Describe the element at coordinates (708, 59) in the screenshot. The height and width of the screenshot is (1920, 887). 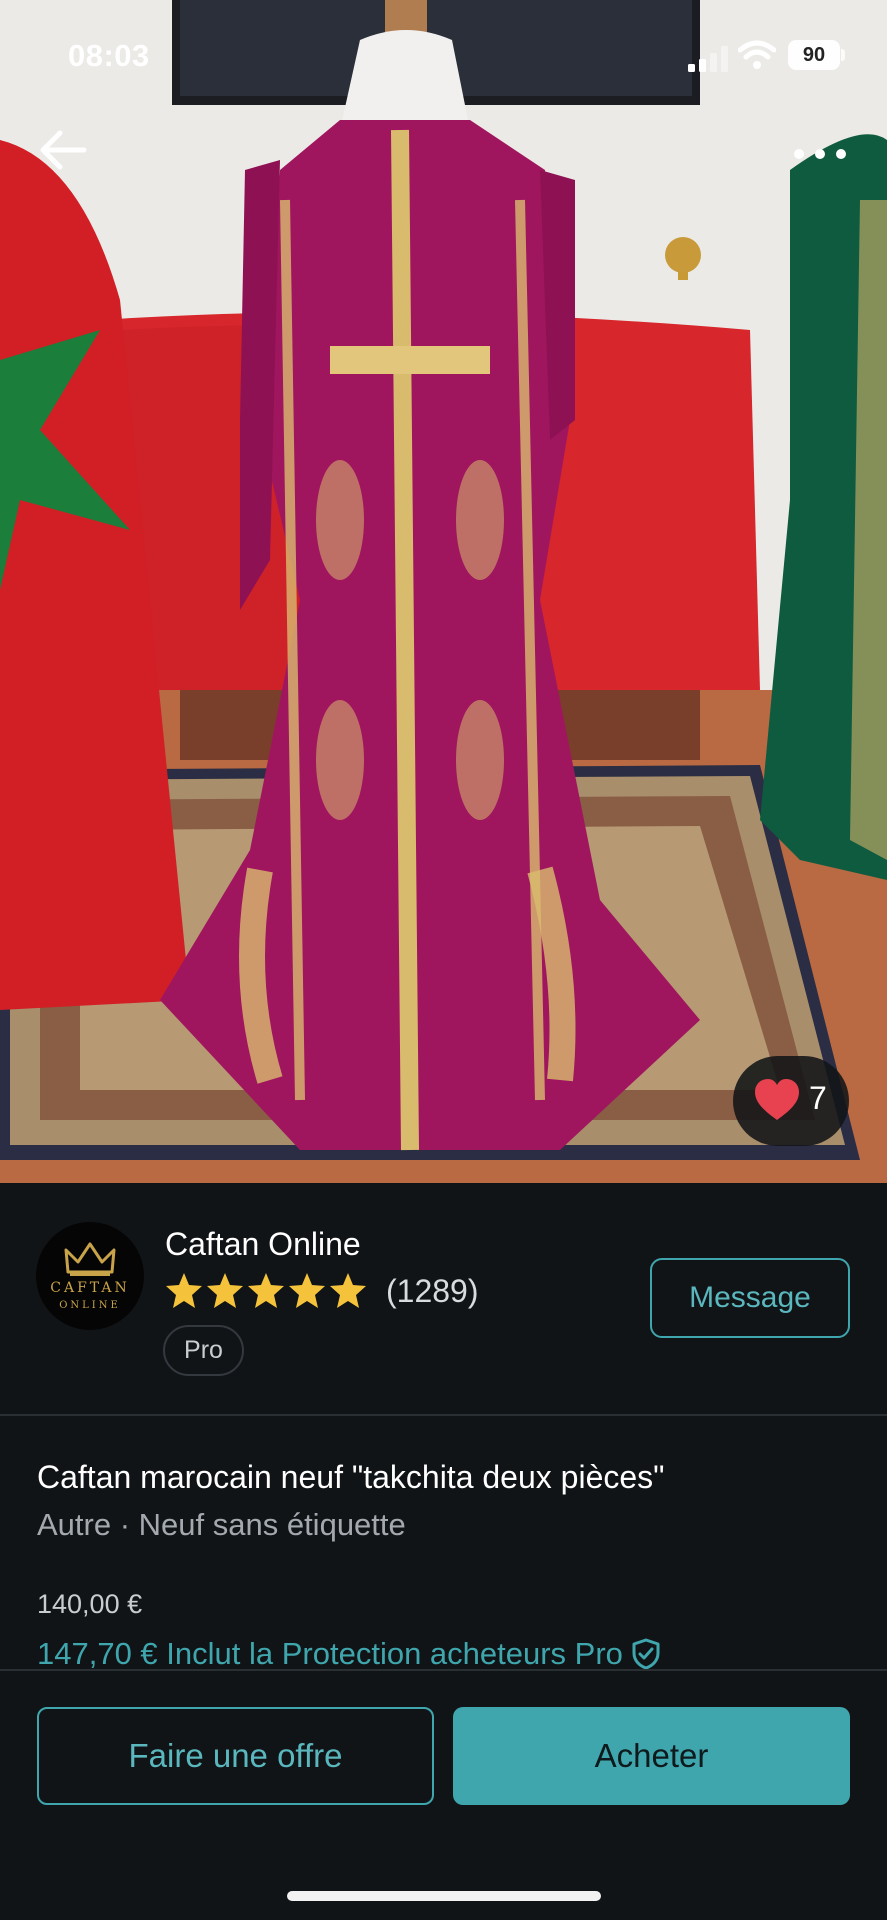
I see `signal-icon` at that location.